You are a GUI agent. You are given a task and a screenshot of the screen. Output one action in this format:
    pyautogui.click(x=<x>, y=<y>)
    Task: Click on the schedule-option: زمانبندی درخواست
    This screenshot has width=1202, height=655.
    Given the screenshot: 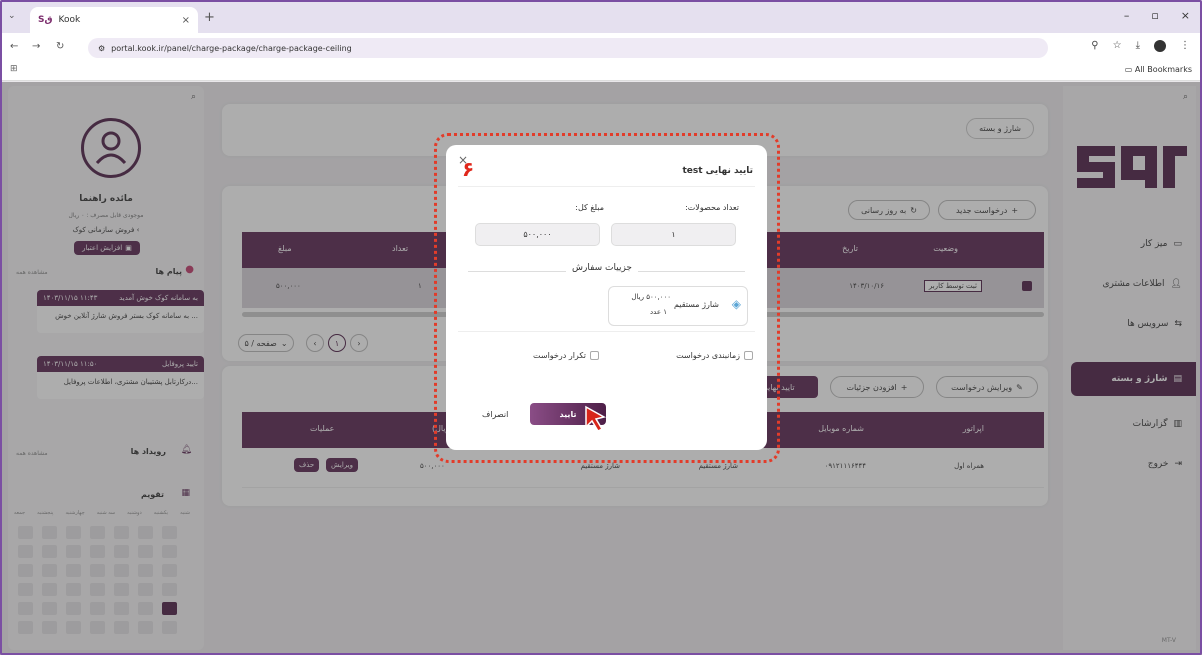 What is the action you would take?
    pyautogui.click(x=714, y=355)
    